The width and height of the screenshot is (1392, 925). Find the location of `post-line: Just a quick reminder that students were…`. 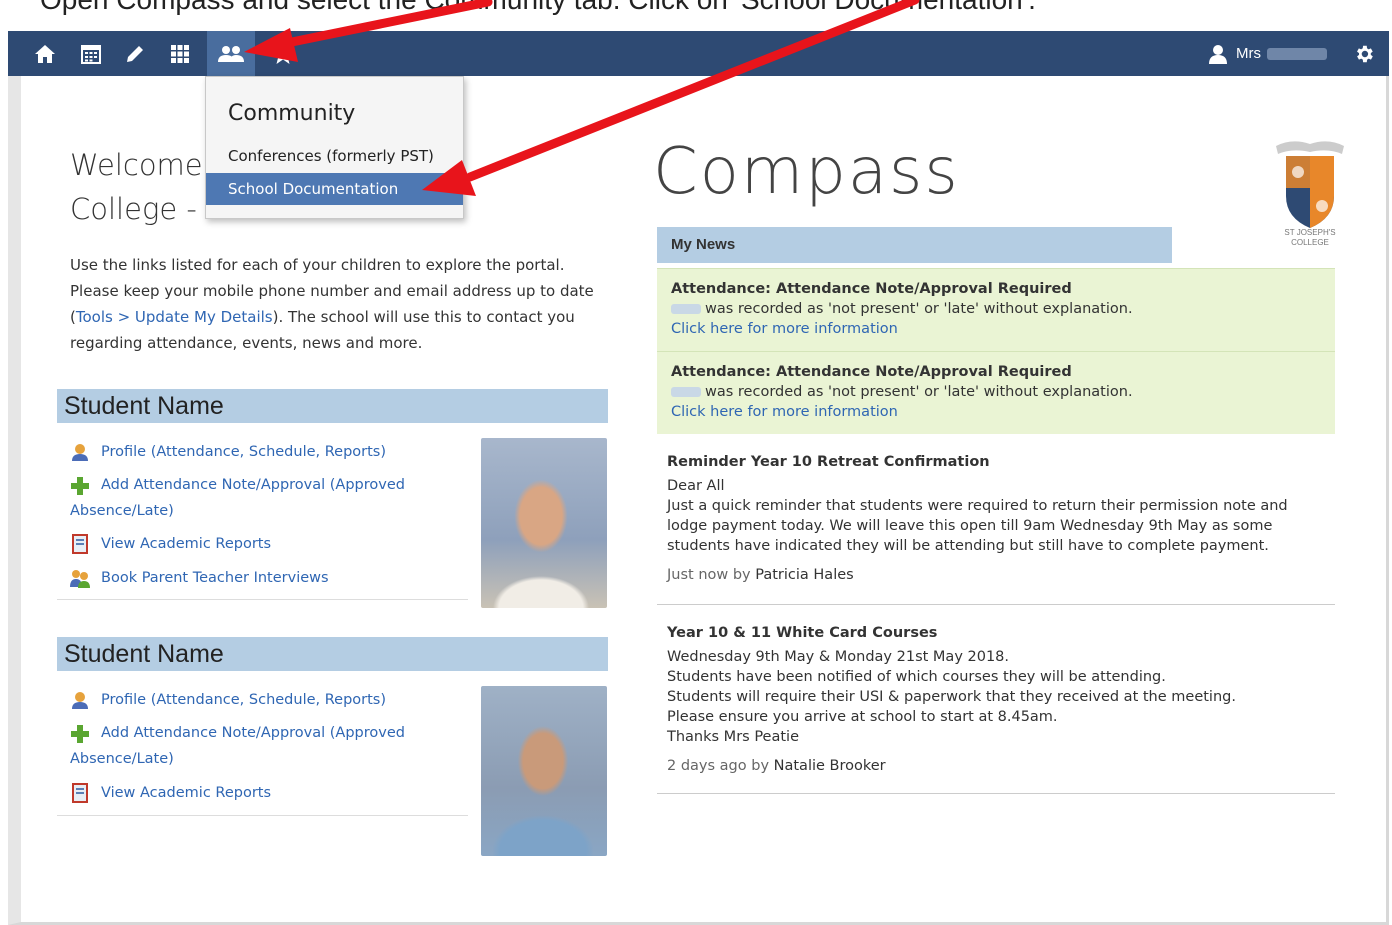

post-line: Just a quick reminder that students were… is located at coordinates (977, 526).